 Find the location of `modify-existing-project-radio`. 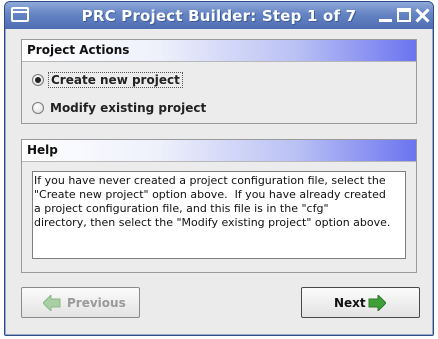

modify-existing-project-radio is located at coordinates (38, 108).